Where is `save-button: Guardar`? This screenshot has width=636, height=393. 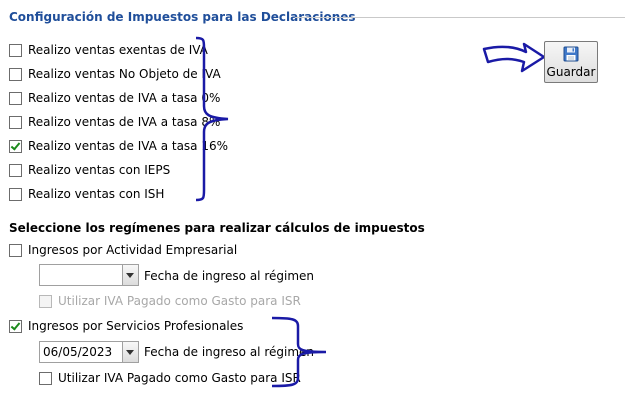 save-button: Guardar is located at coordinates (571, 62).